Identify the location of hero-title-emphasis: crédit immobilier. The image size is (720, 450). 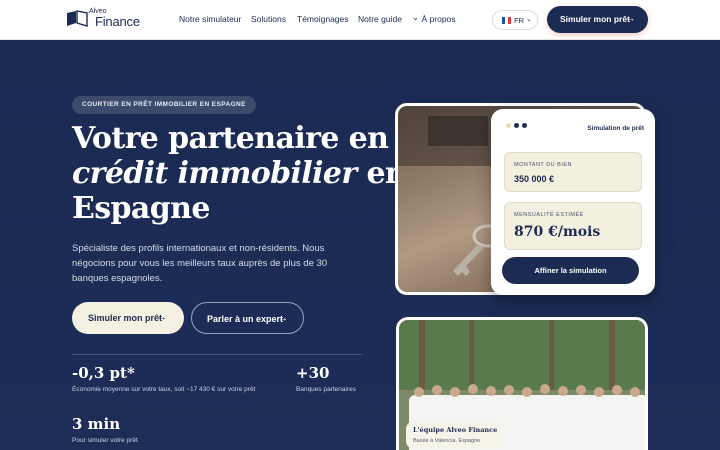
(214, 173).